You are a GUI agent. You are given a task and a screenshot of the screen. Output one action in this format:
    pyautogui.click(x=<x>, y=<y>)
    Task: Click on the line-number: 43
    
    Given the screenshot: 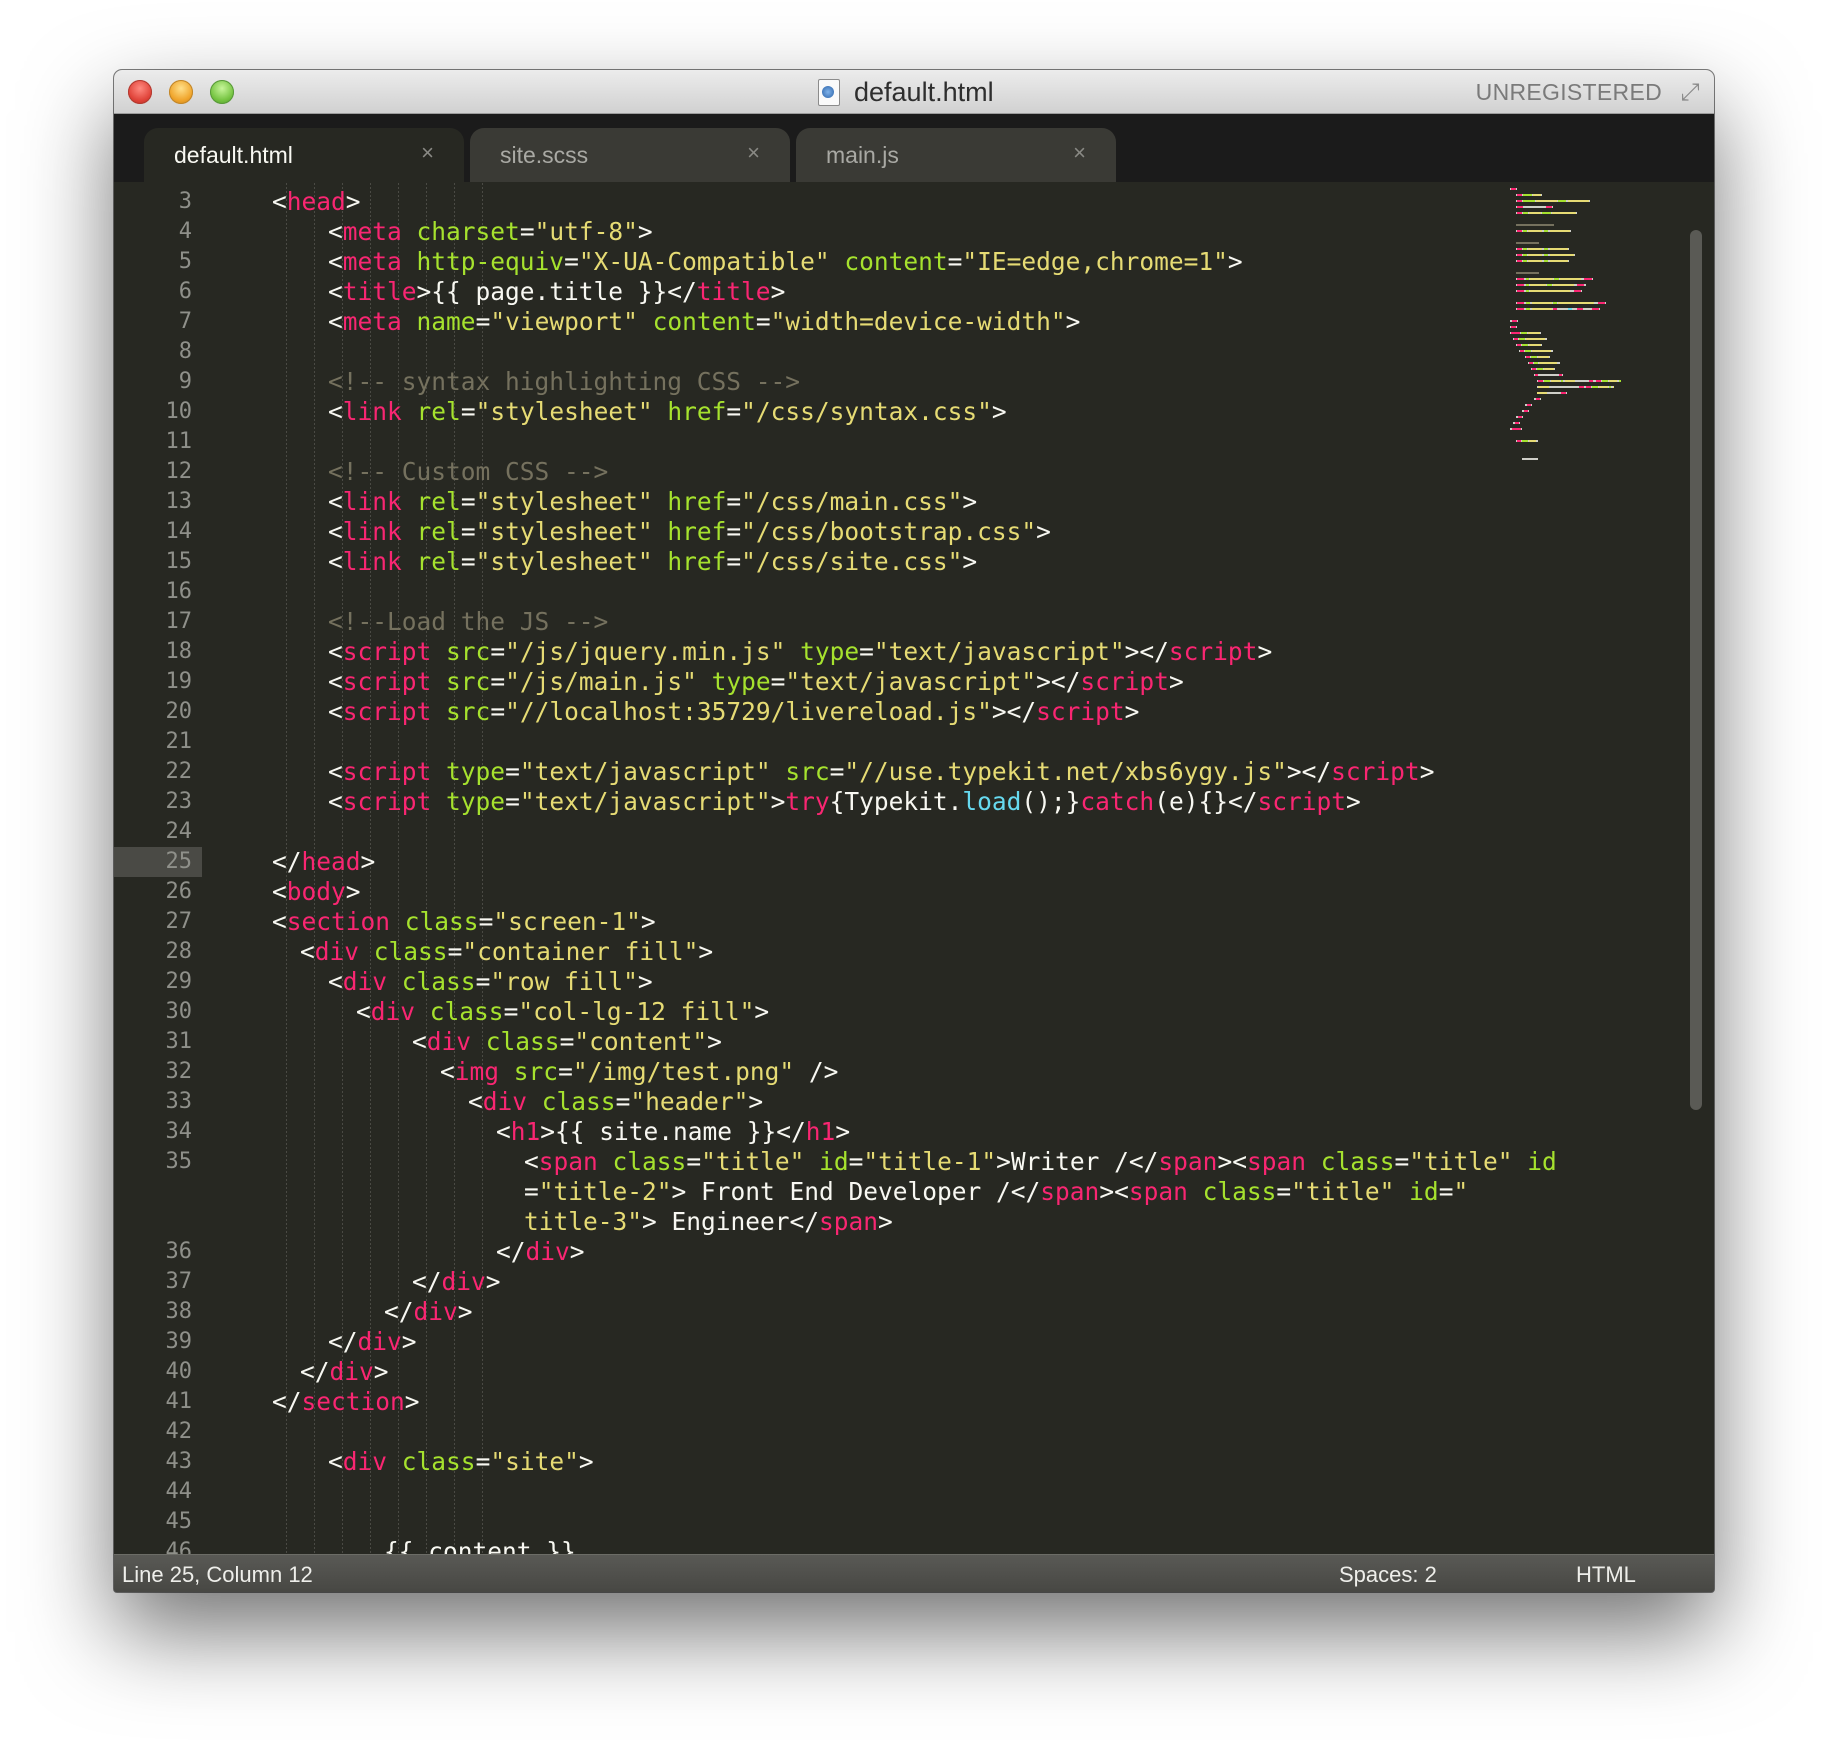 What is the action you would take?
    pyautogui.click(x=179, y=1461)
    